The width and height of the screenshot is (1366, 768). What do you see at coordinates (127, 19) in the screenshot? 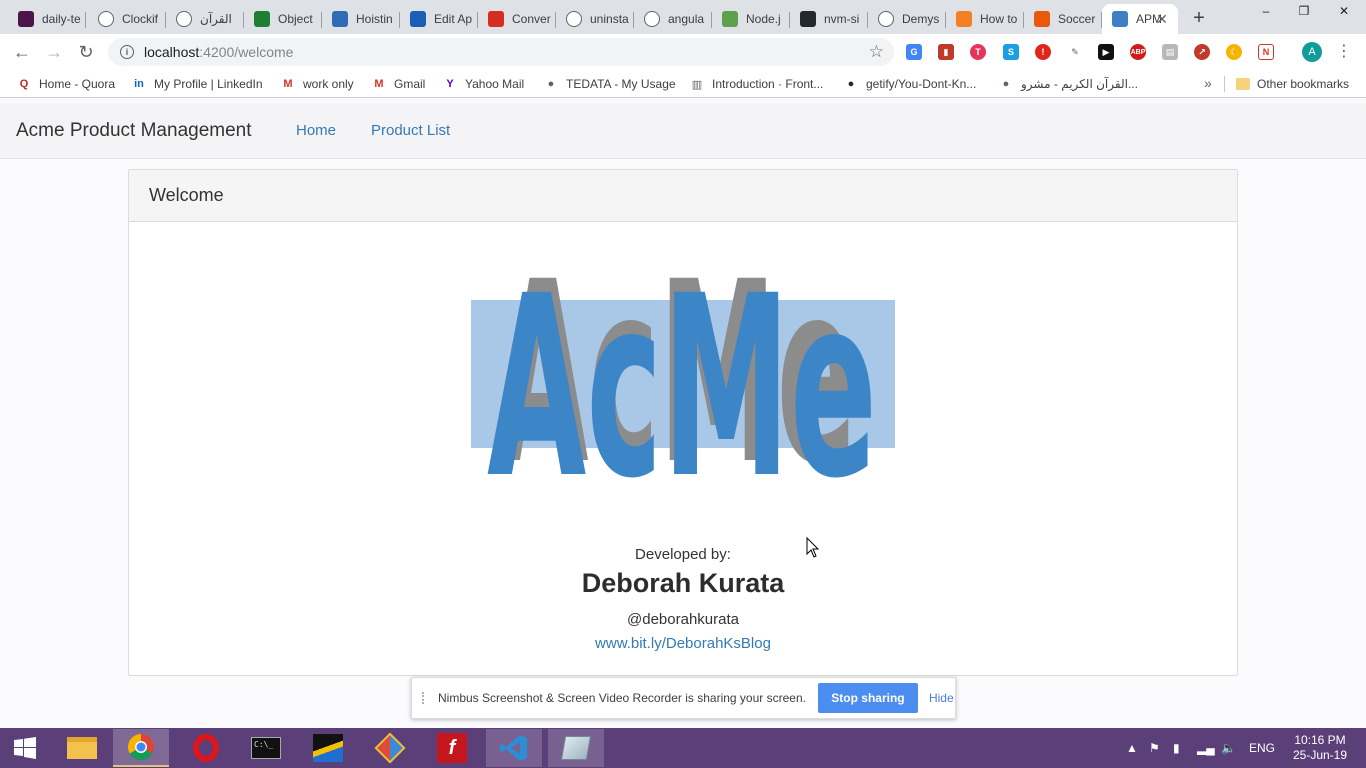
I see `browser-tab: Clockif` at bounding box center [127, 19].